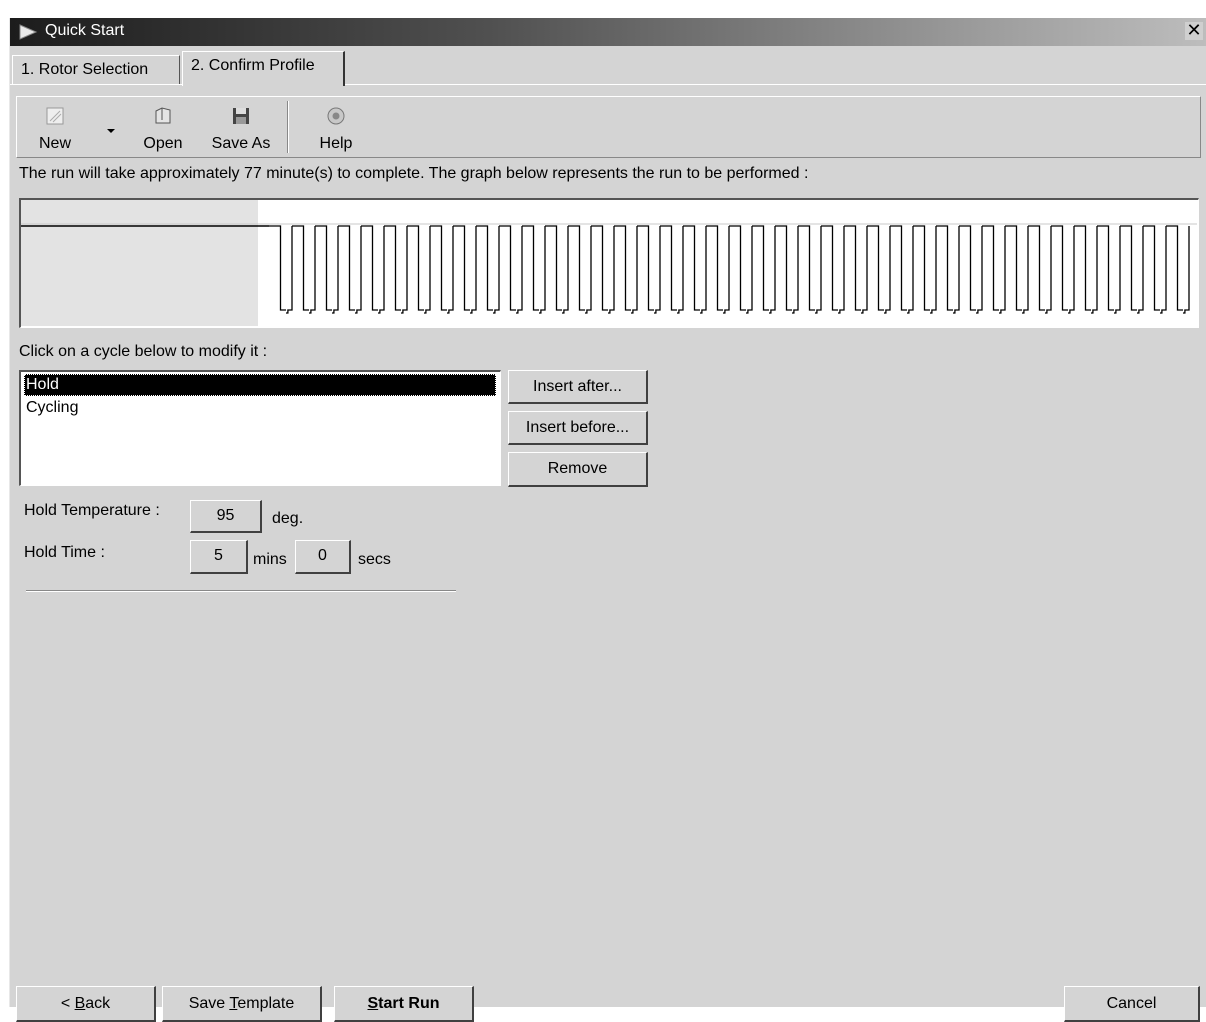 The image size is (1206, 1022). Describe the element at coordinates (28, 34) in the screenshot. I see `play-arrow-icon` at that location.